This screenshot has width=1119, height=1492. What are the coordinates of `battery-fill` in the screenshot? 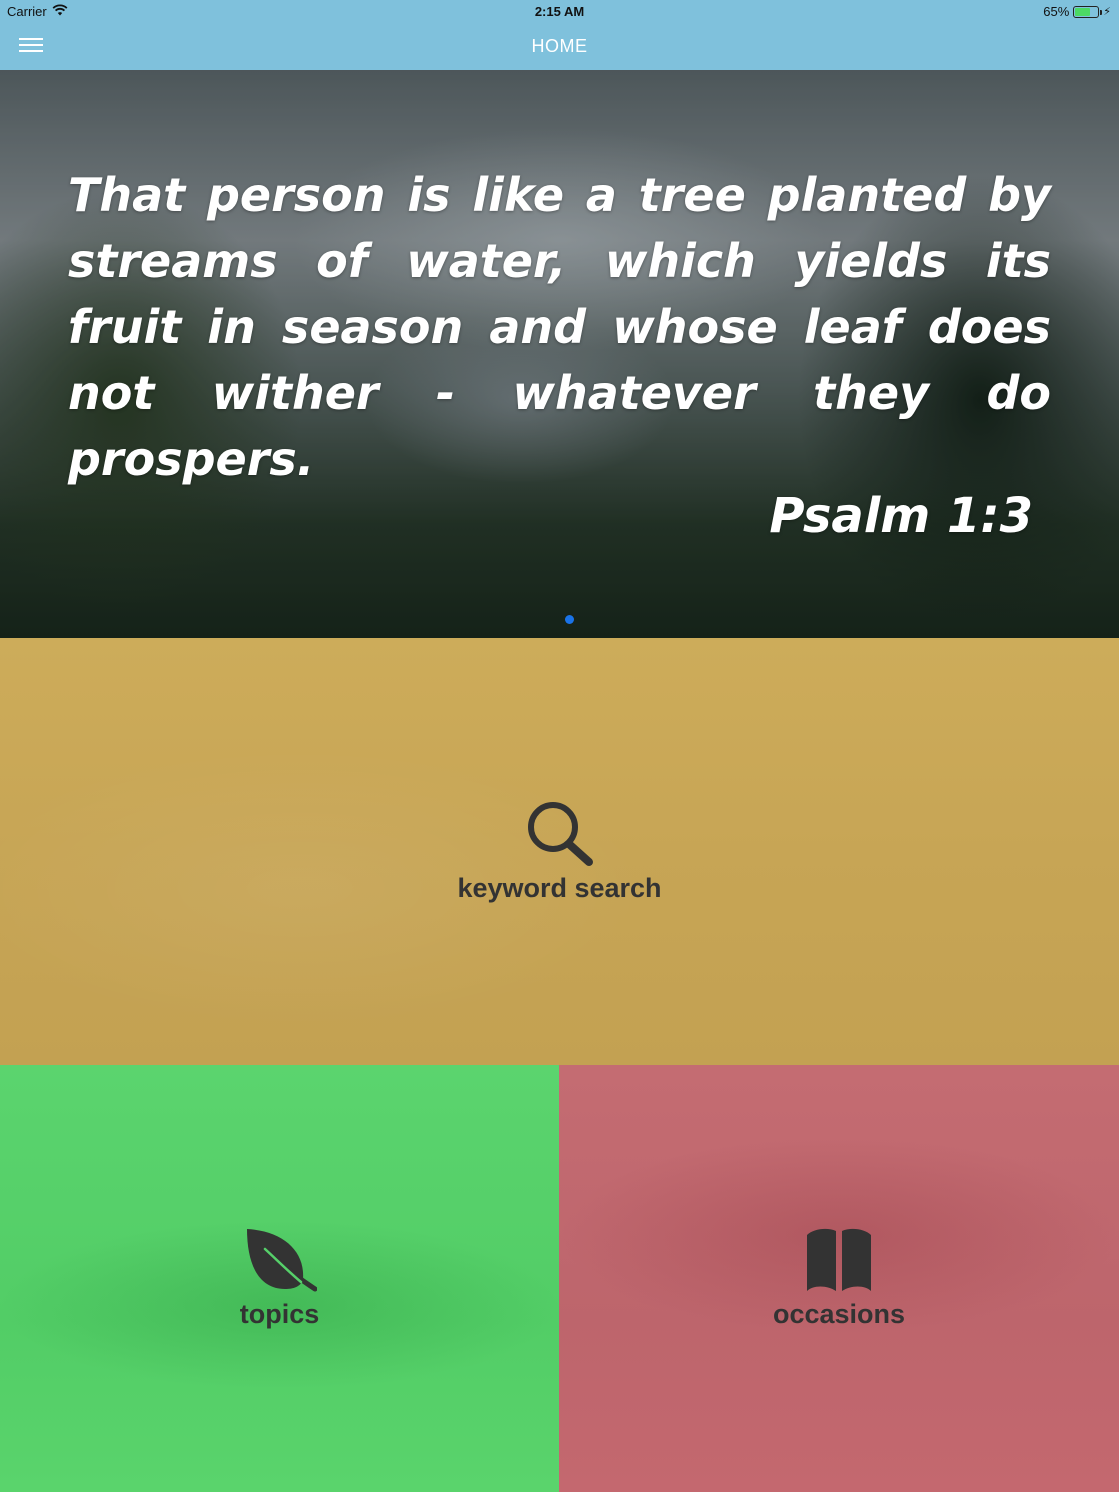 It's located at (1082, 11).